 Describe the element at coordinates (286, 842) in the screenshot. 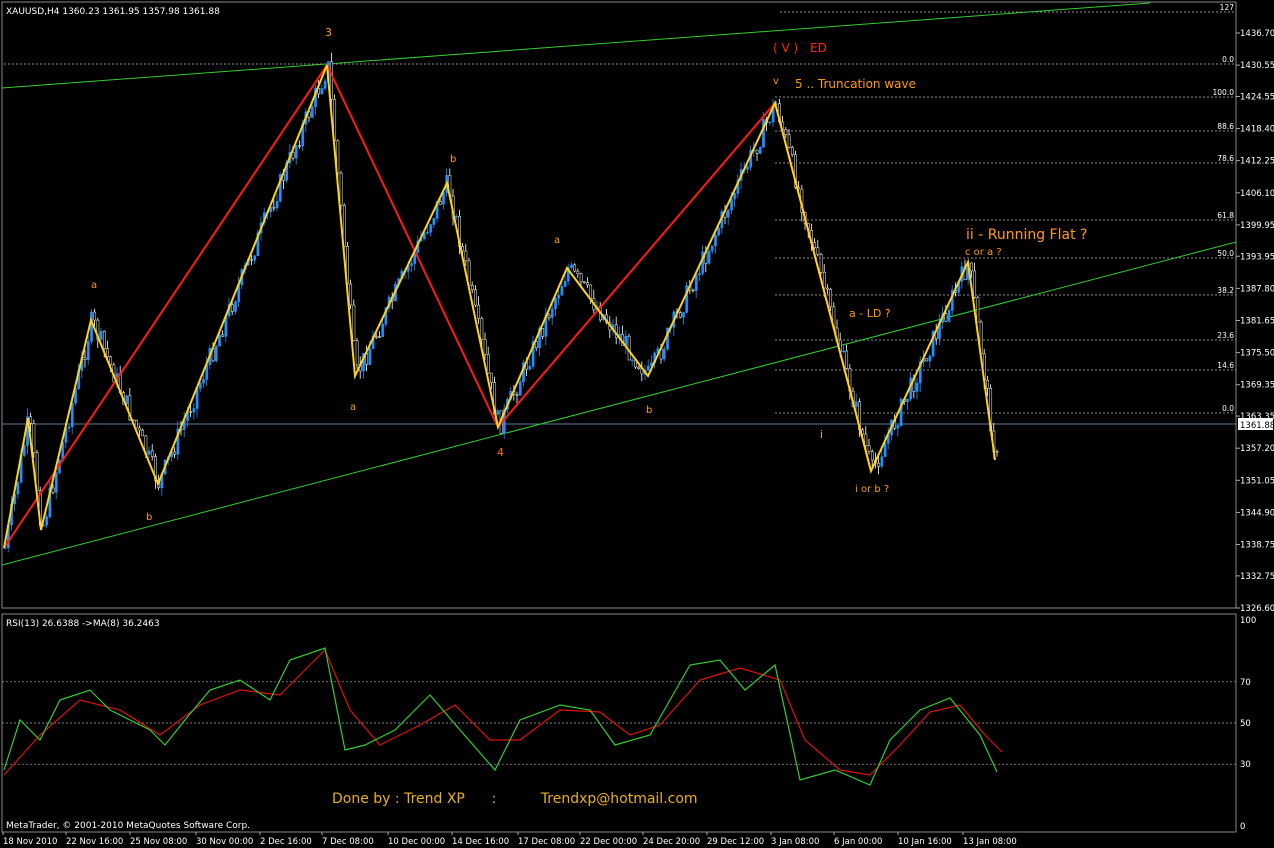

I see `date-tick-label: 2 Dec 16:00` at that location.